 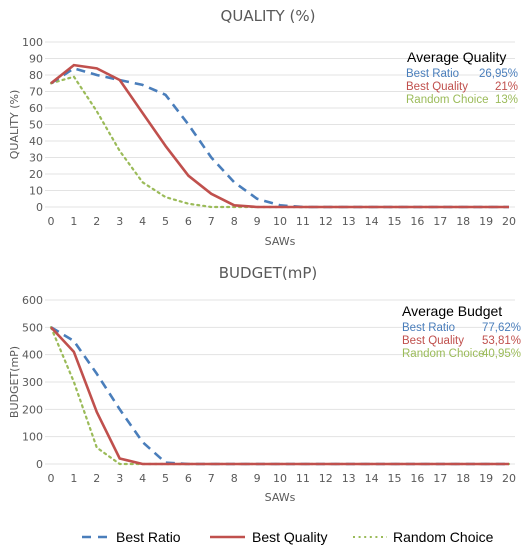 I want to click on annotation-value: 26,95%, so click(x=498, y=74).